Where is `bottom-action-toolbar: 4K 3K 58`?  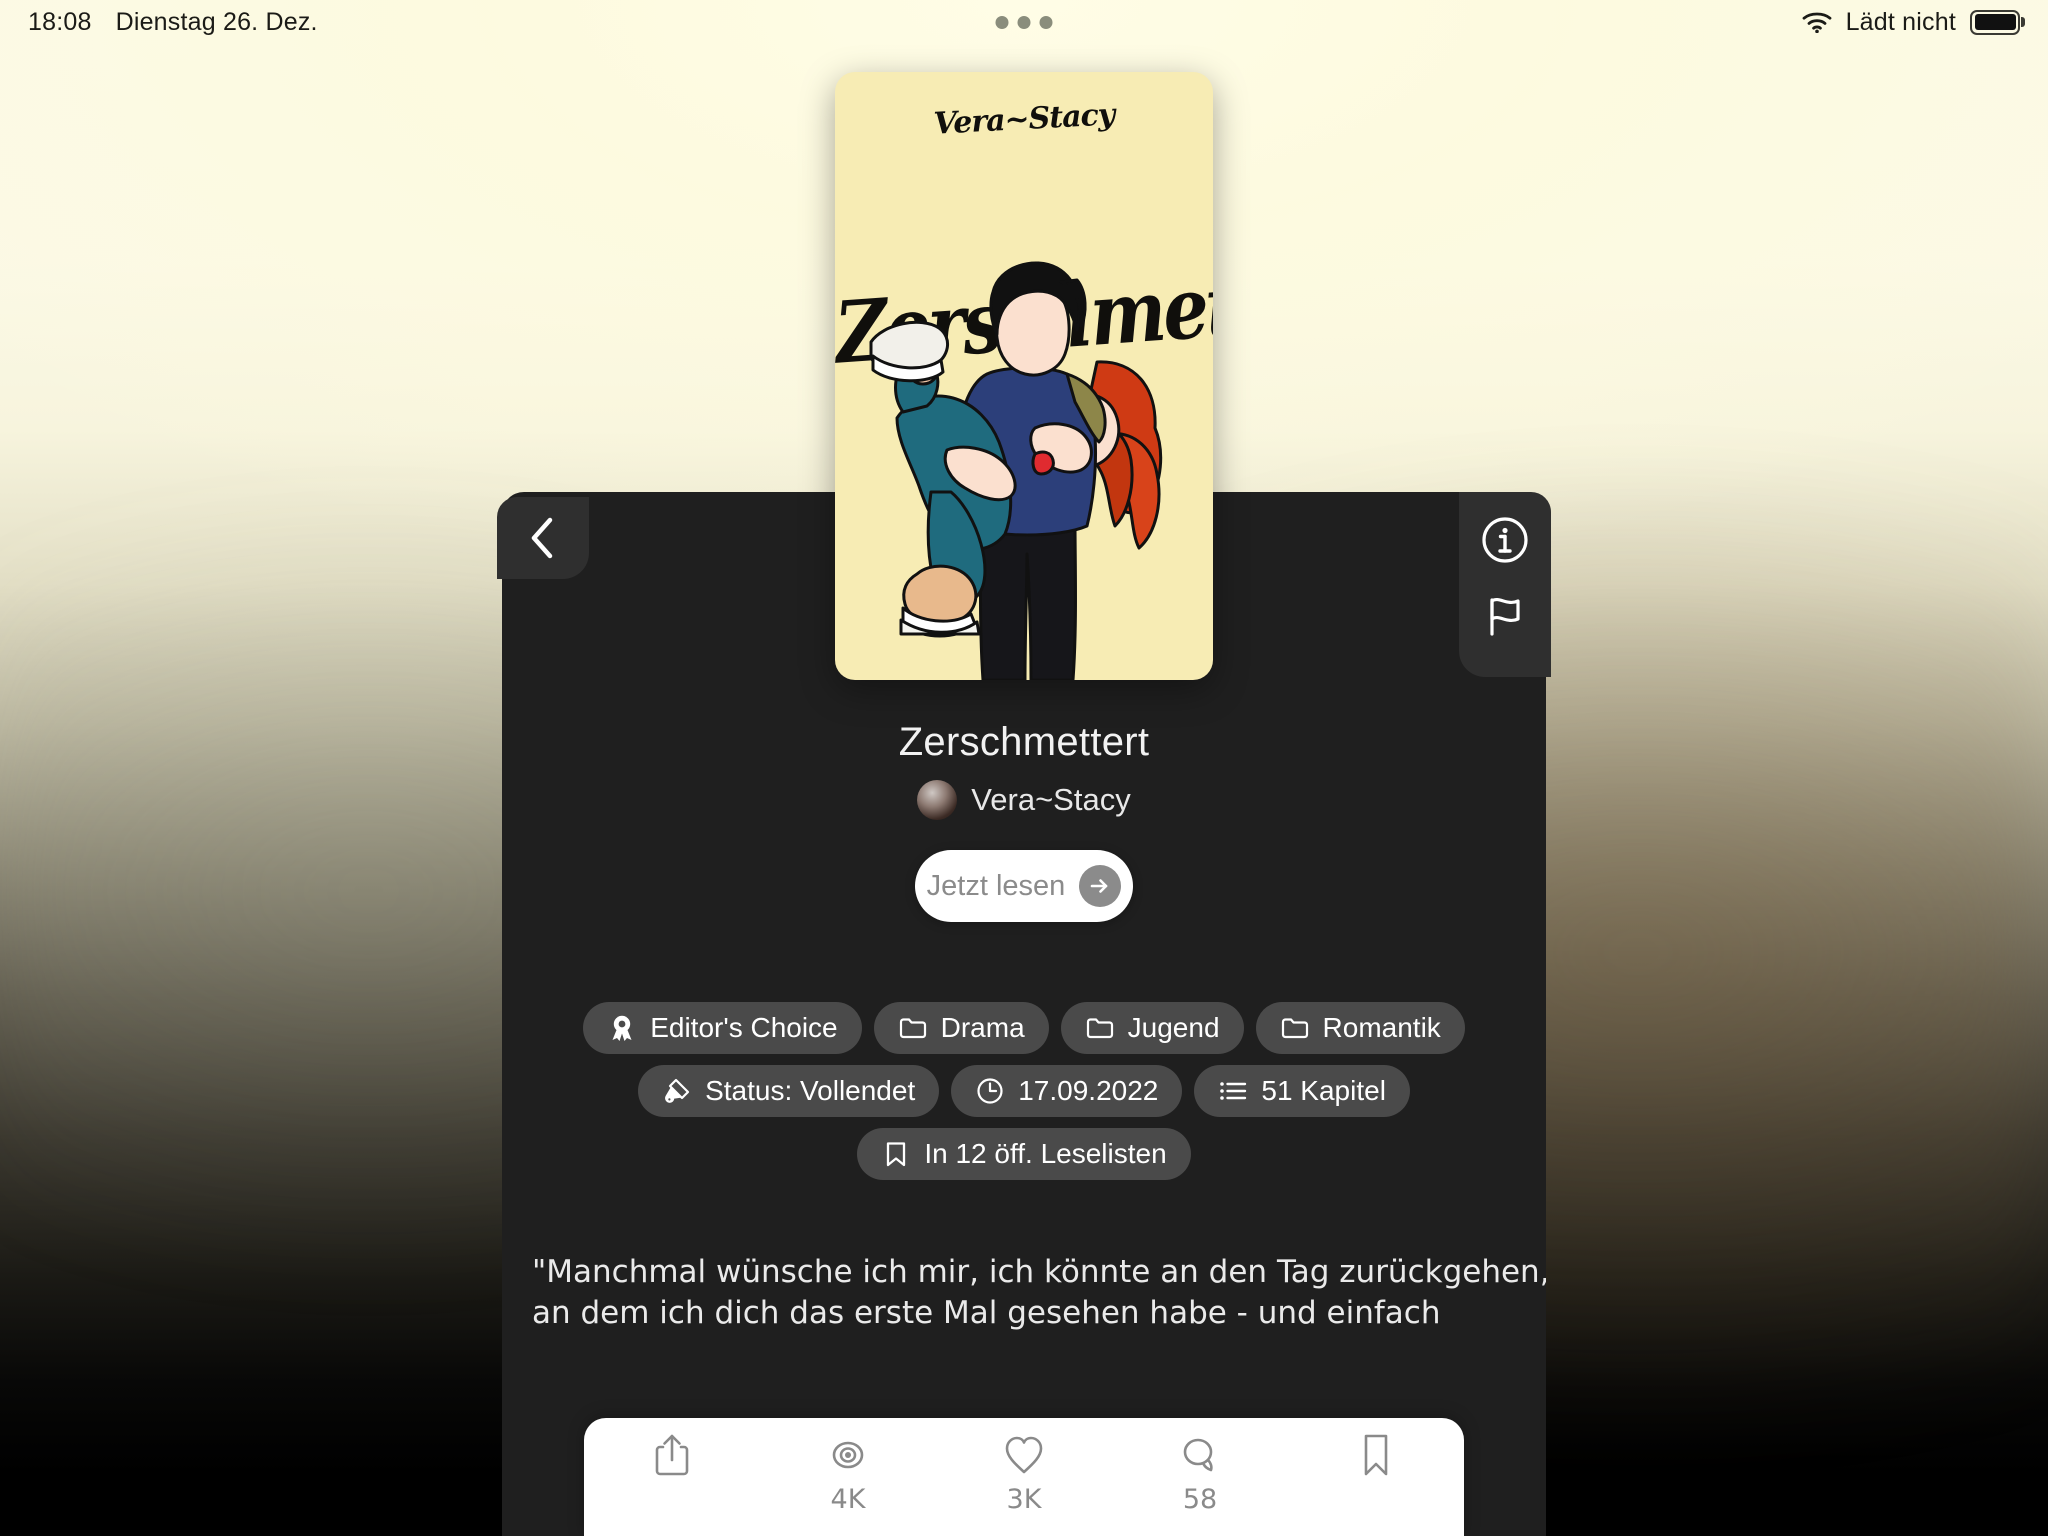 bottom-action-toolbar: 4K 3K 58 is located at coordinates (1024, 1477).